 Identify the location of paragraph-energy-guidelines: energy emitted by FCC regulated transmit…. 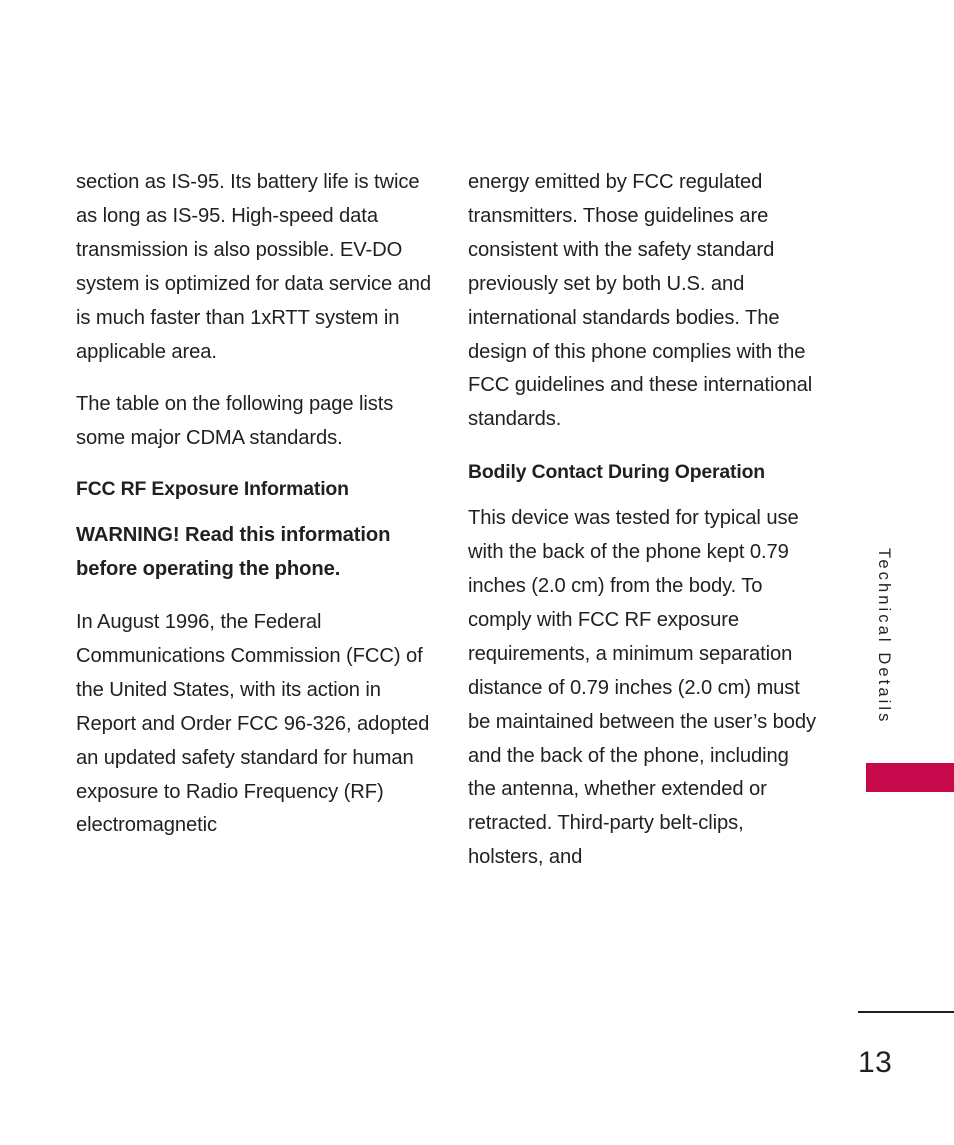
(640, 301).